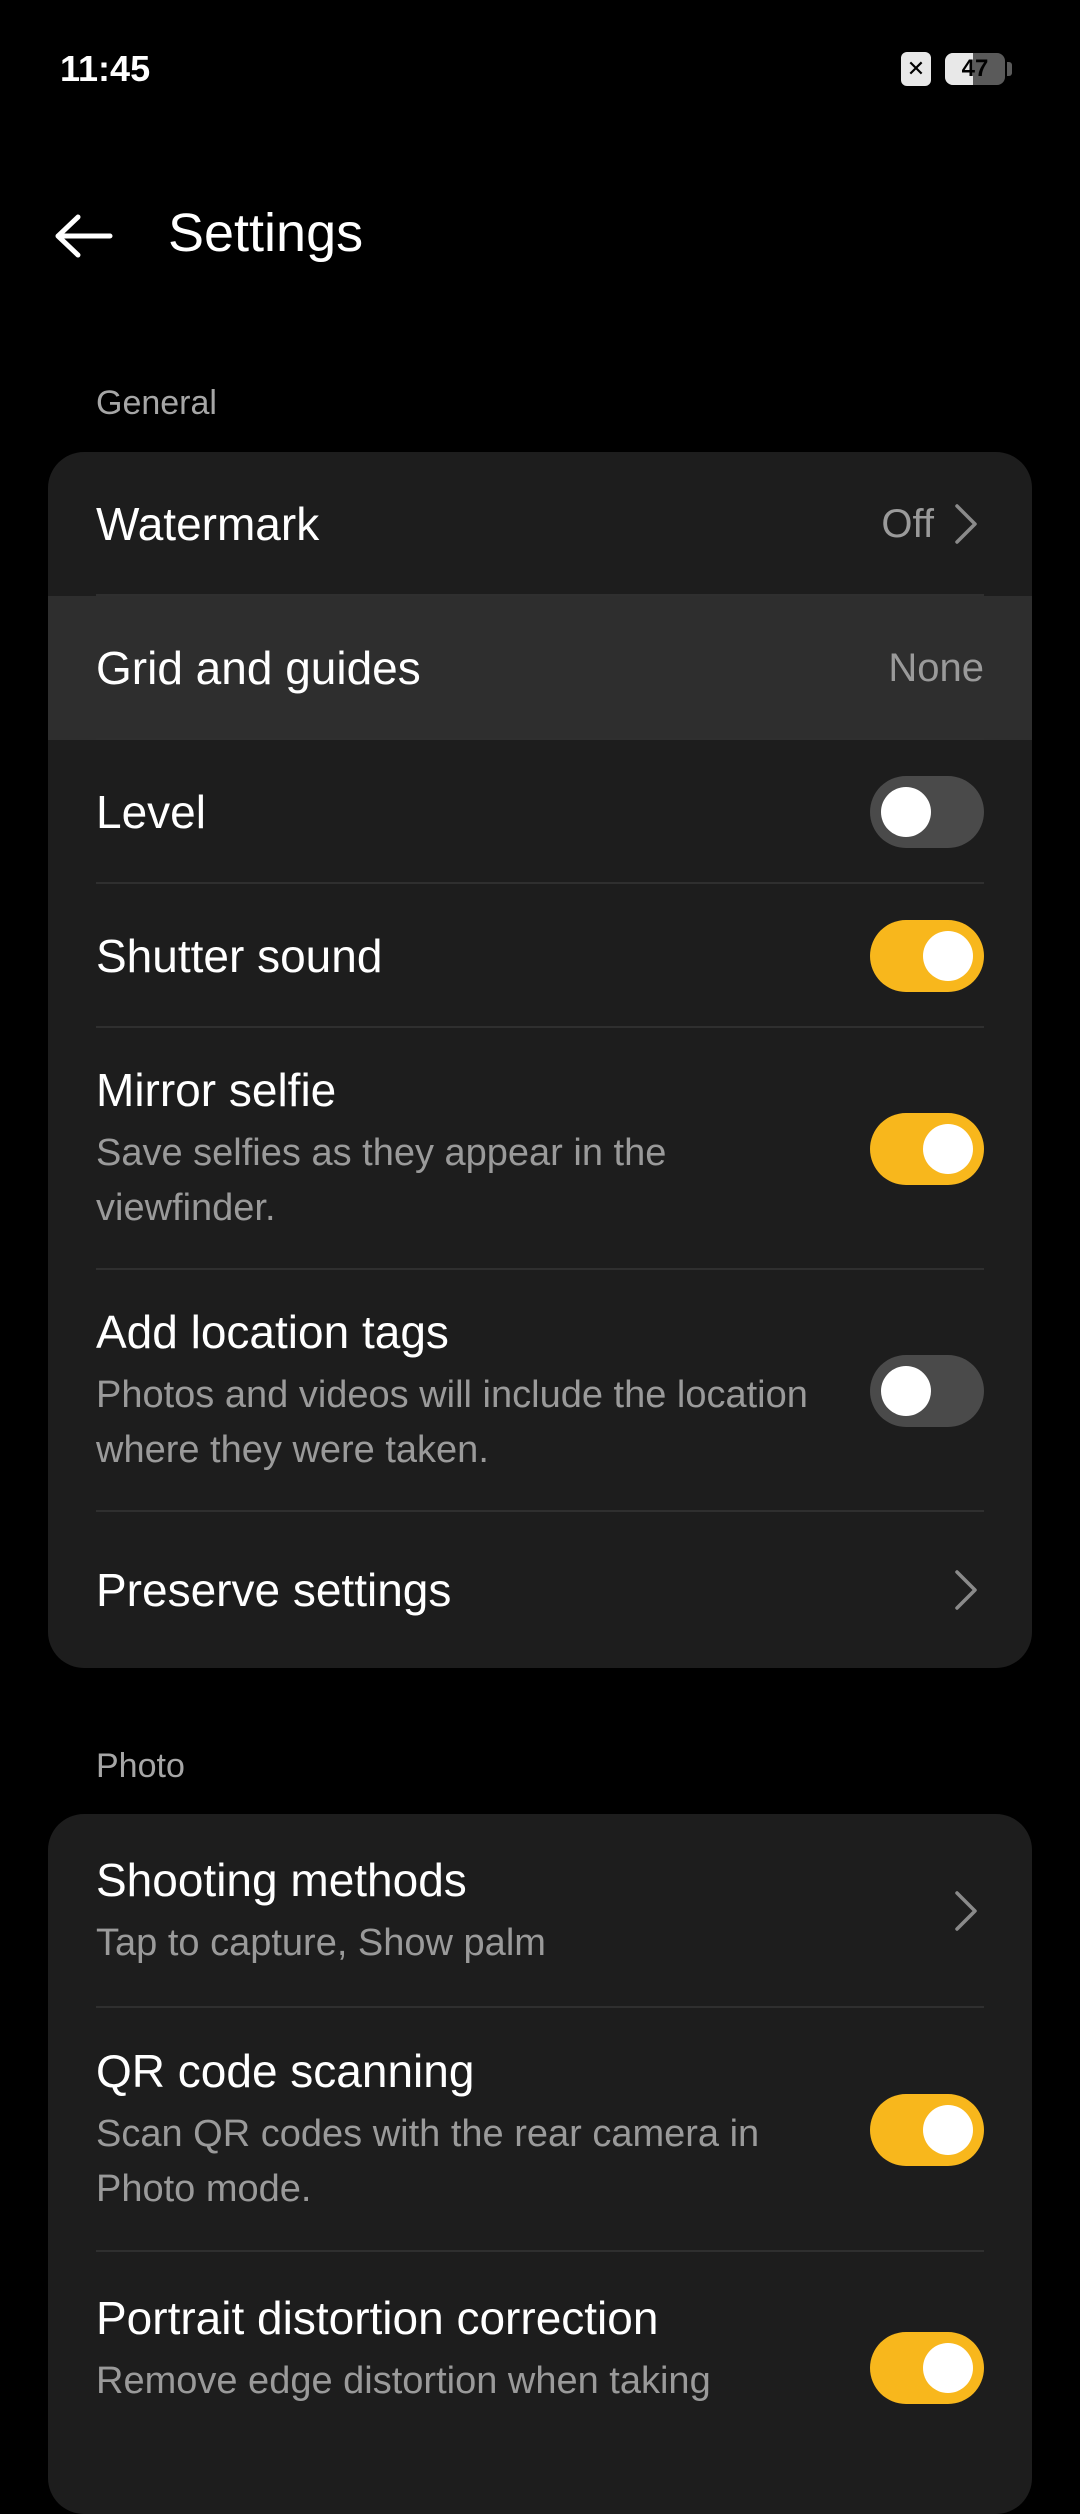 The image size is (1080, 2514). I want to click on portrait-title: Portrait distortion correction, so click(377, 2318).